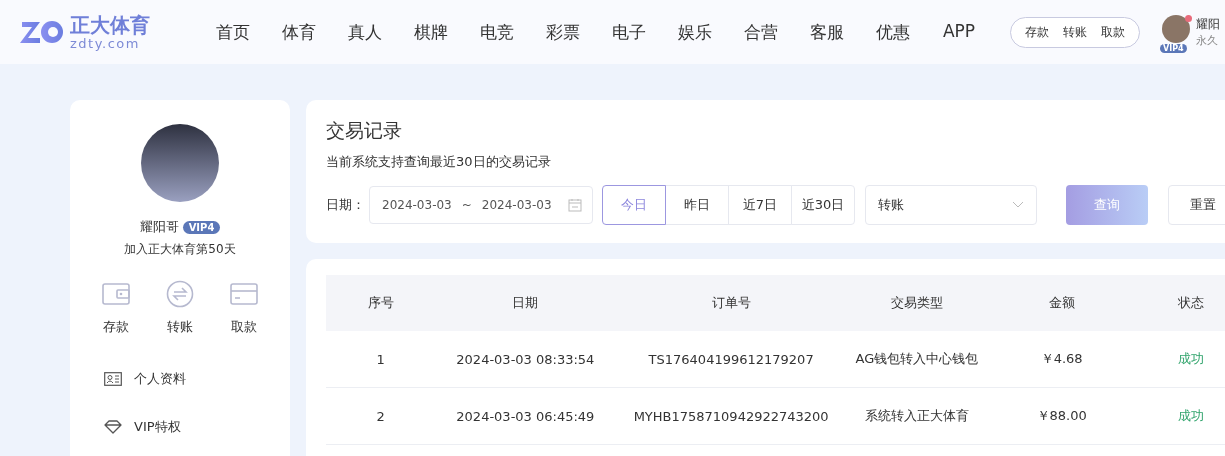 Image resolution: width=1225 pixels, height=456 pixels. What do you see at coordinates (827, 32) in the screenshot?
I see `nav-link: 客服` at bounding box center [827, 32].